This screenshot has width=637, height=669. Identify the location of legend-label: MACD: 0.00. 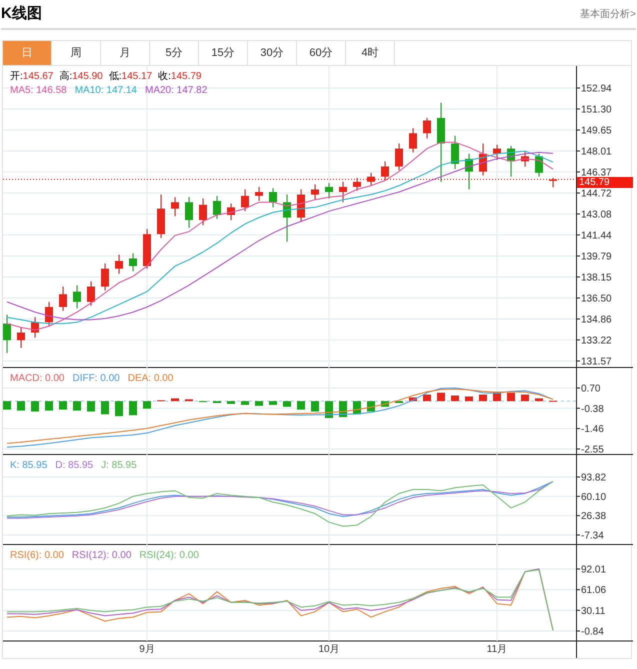
(37, 378).